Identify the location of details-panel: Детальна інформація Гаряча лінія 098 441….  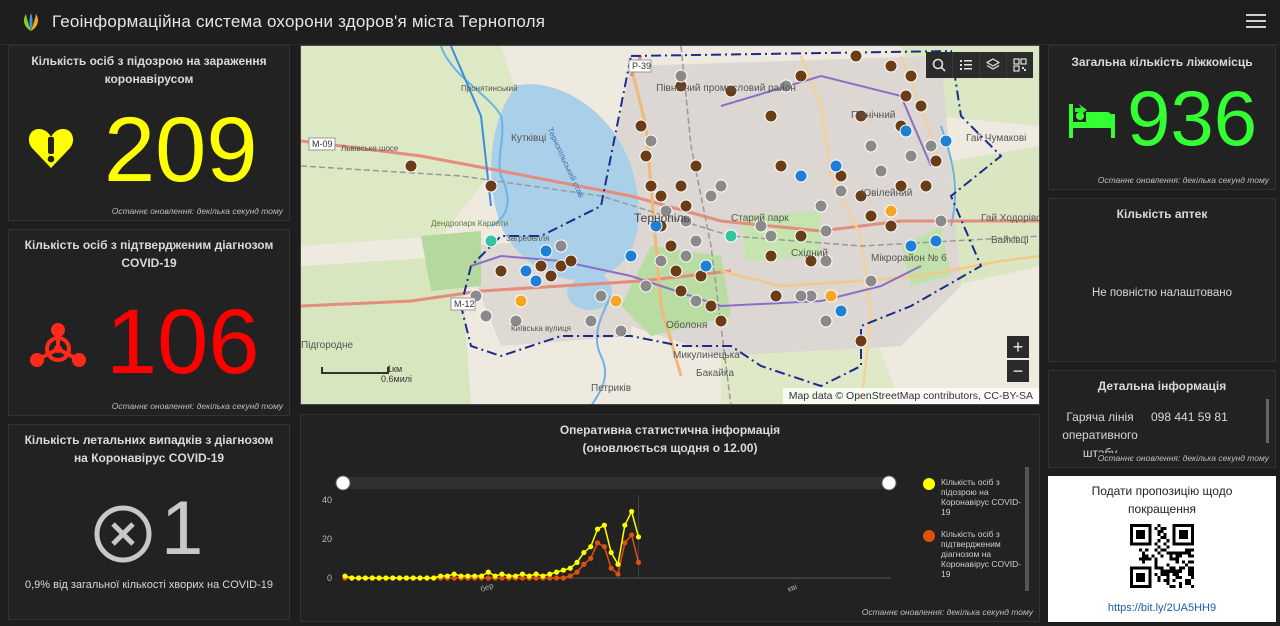
(1162, 419).